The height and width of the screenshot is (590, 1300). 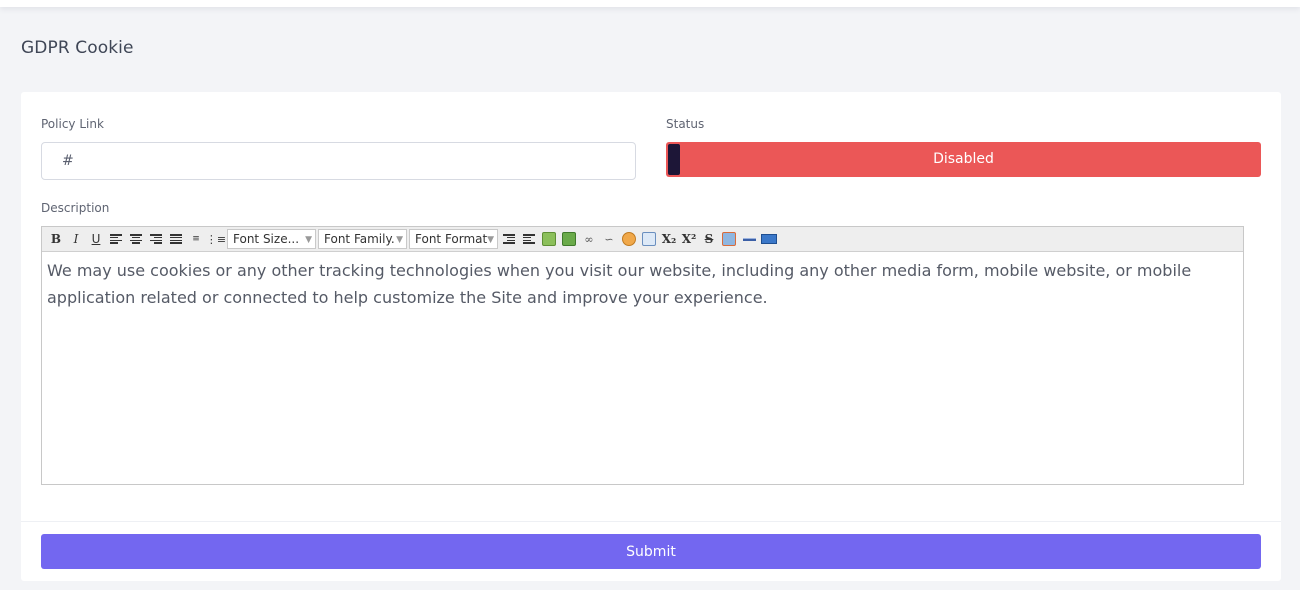 I want to click on align-center-icon, so click(x=136, y=239).